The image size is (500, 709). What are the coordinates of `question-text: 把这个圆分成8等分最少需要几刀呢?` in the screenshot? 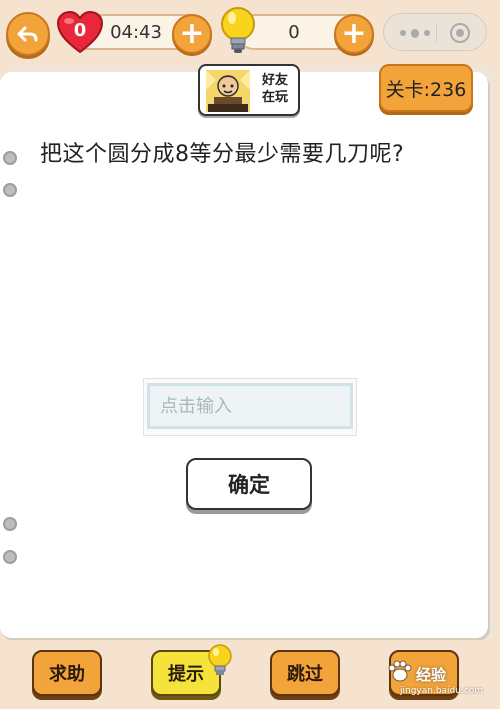 It's located at (222, 154).